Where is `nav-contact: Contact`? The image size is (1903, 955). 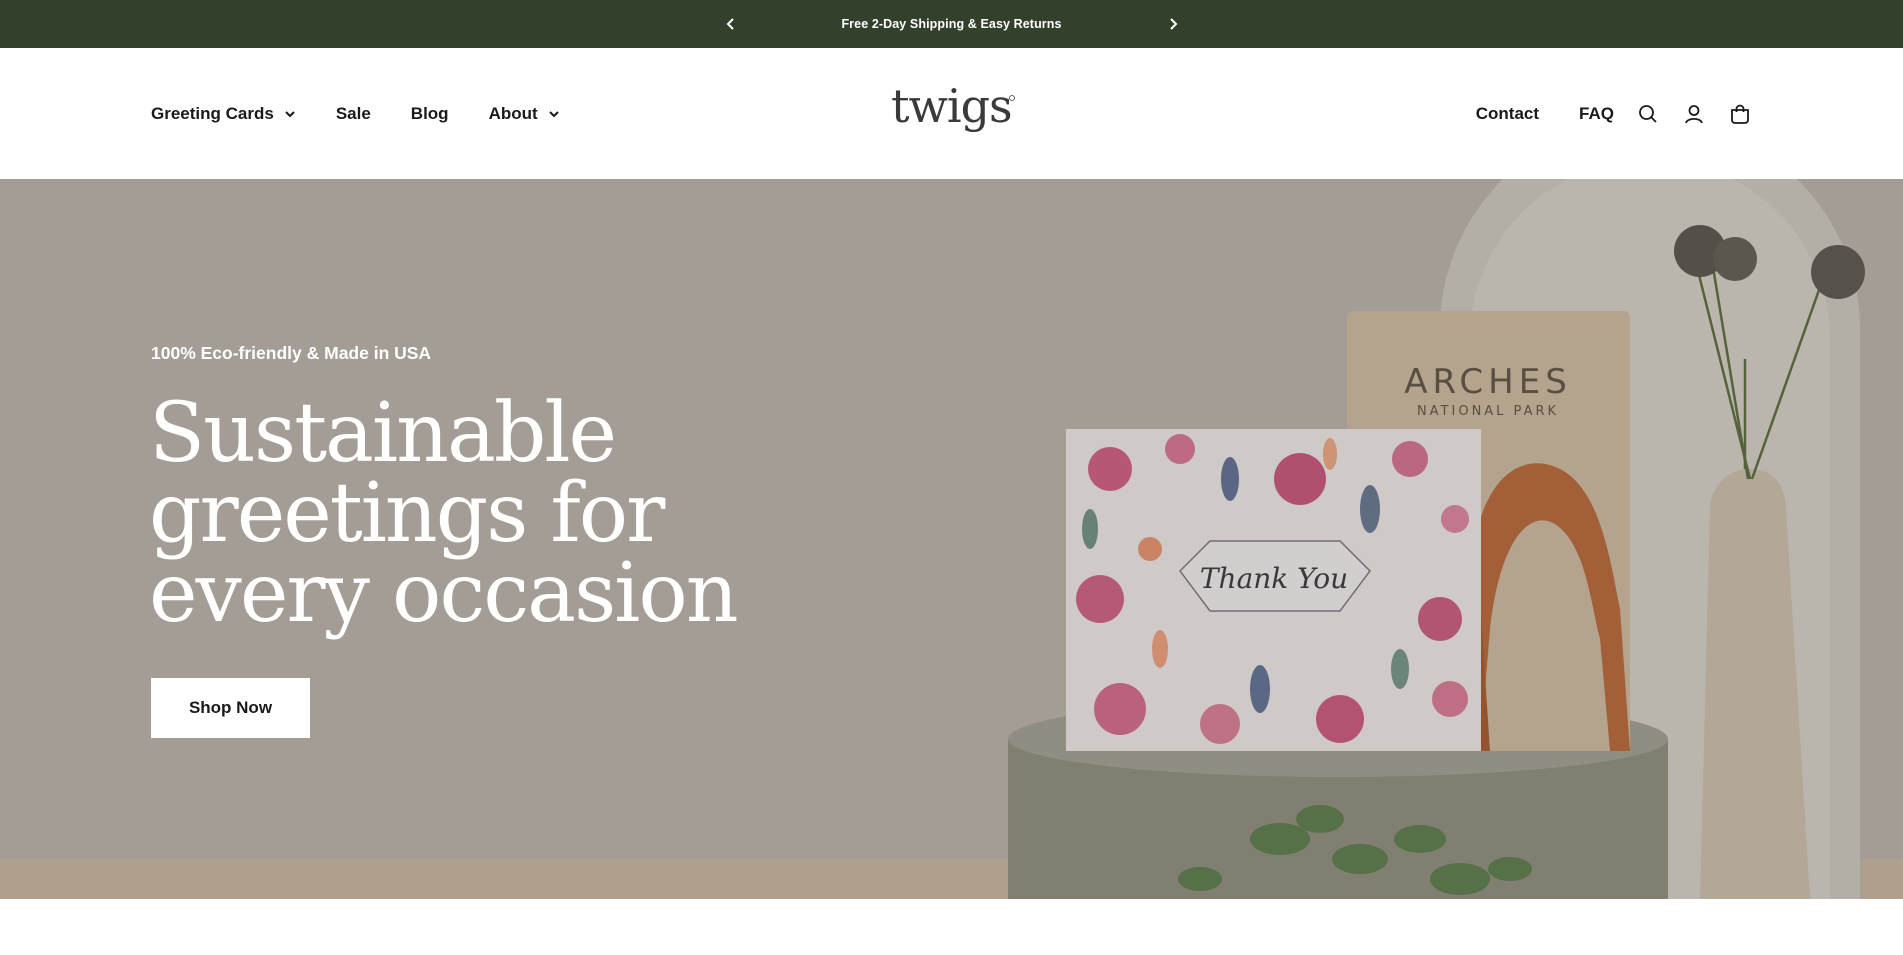
nav-contact: Contact is located at coordinates (1507, 114).